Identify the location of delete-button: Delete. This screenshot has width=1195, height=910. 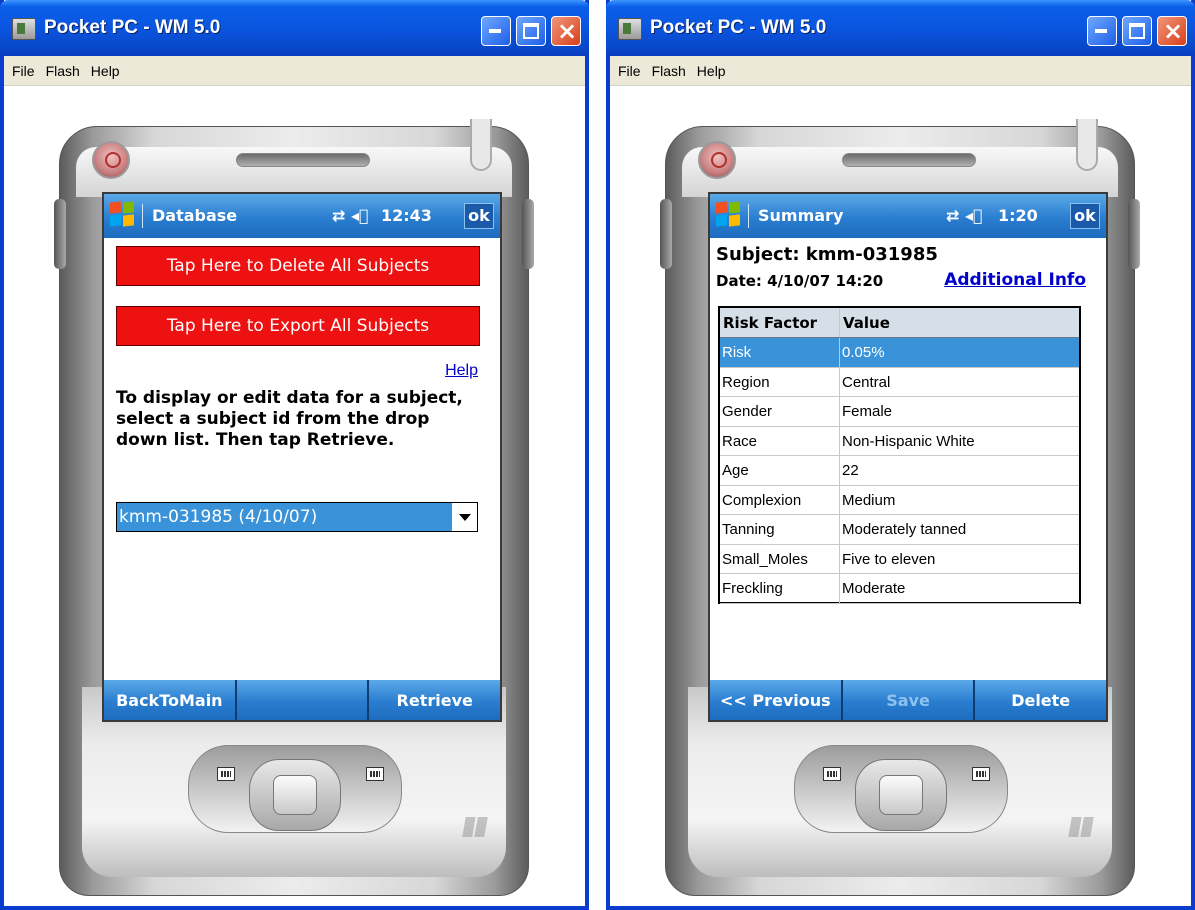
(1040, 700).